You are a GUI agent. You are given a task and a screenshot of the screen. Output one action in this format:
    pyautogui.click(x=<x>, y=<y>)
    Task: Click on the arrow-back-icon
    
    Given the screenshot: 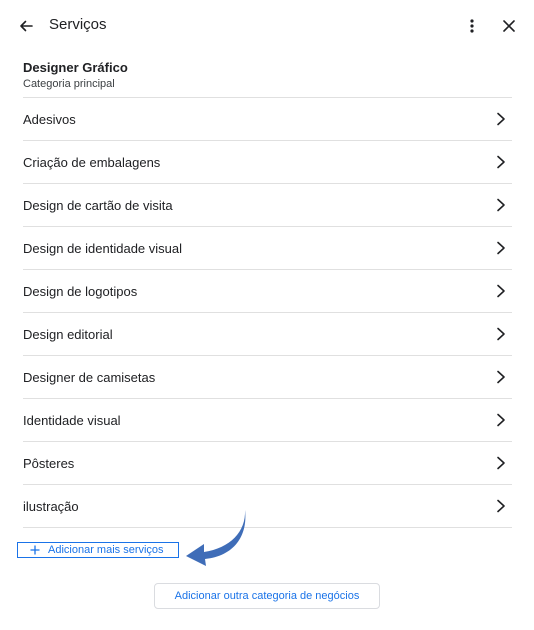 What is the action you would take?
    pyautogui.click(x=26, y=26)
    